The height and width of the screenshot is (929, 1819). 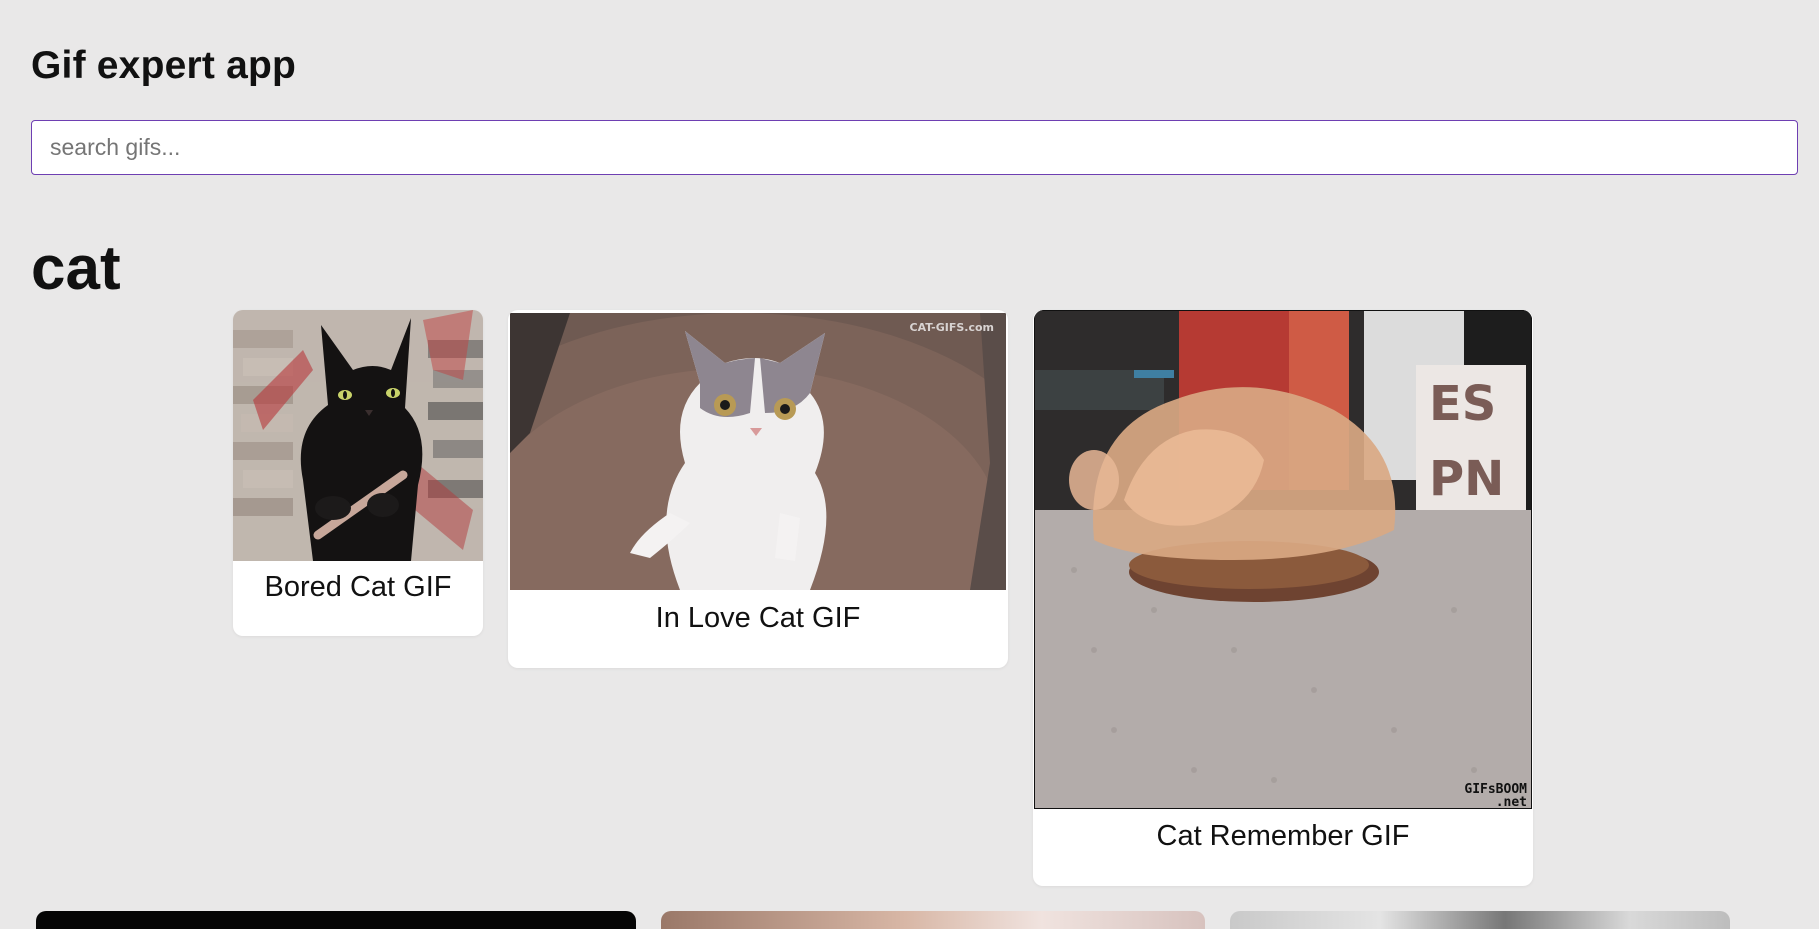 What do you see at coordinates (1511, 802) in the screenshot?
I see `watermark-text: .net` at bounding box center [1511, 802].